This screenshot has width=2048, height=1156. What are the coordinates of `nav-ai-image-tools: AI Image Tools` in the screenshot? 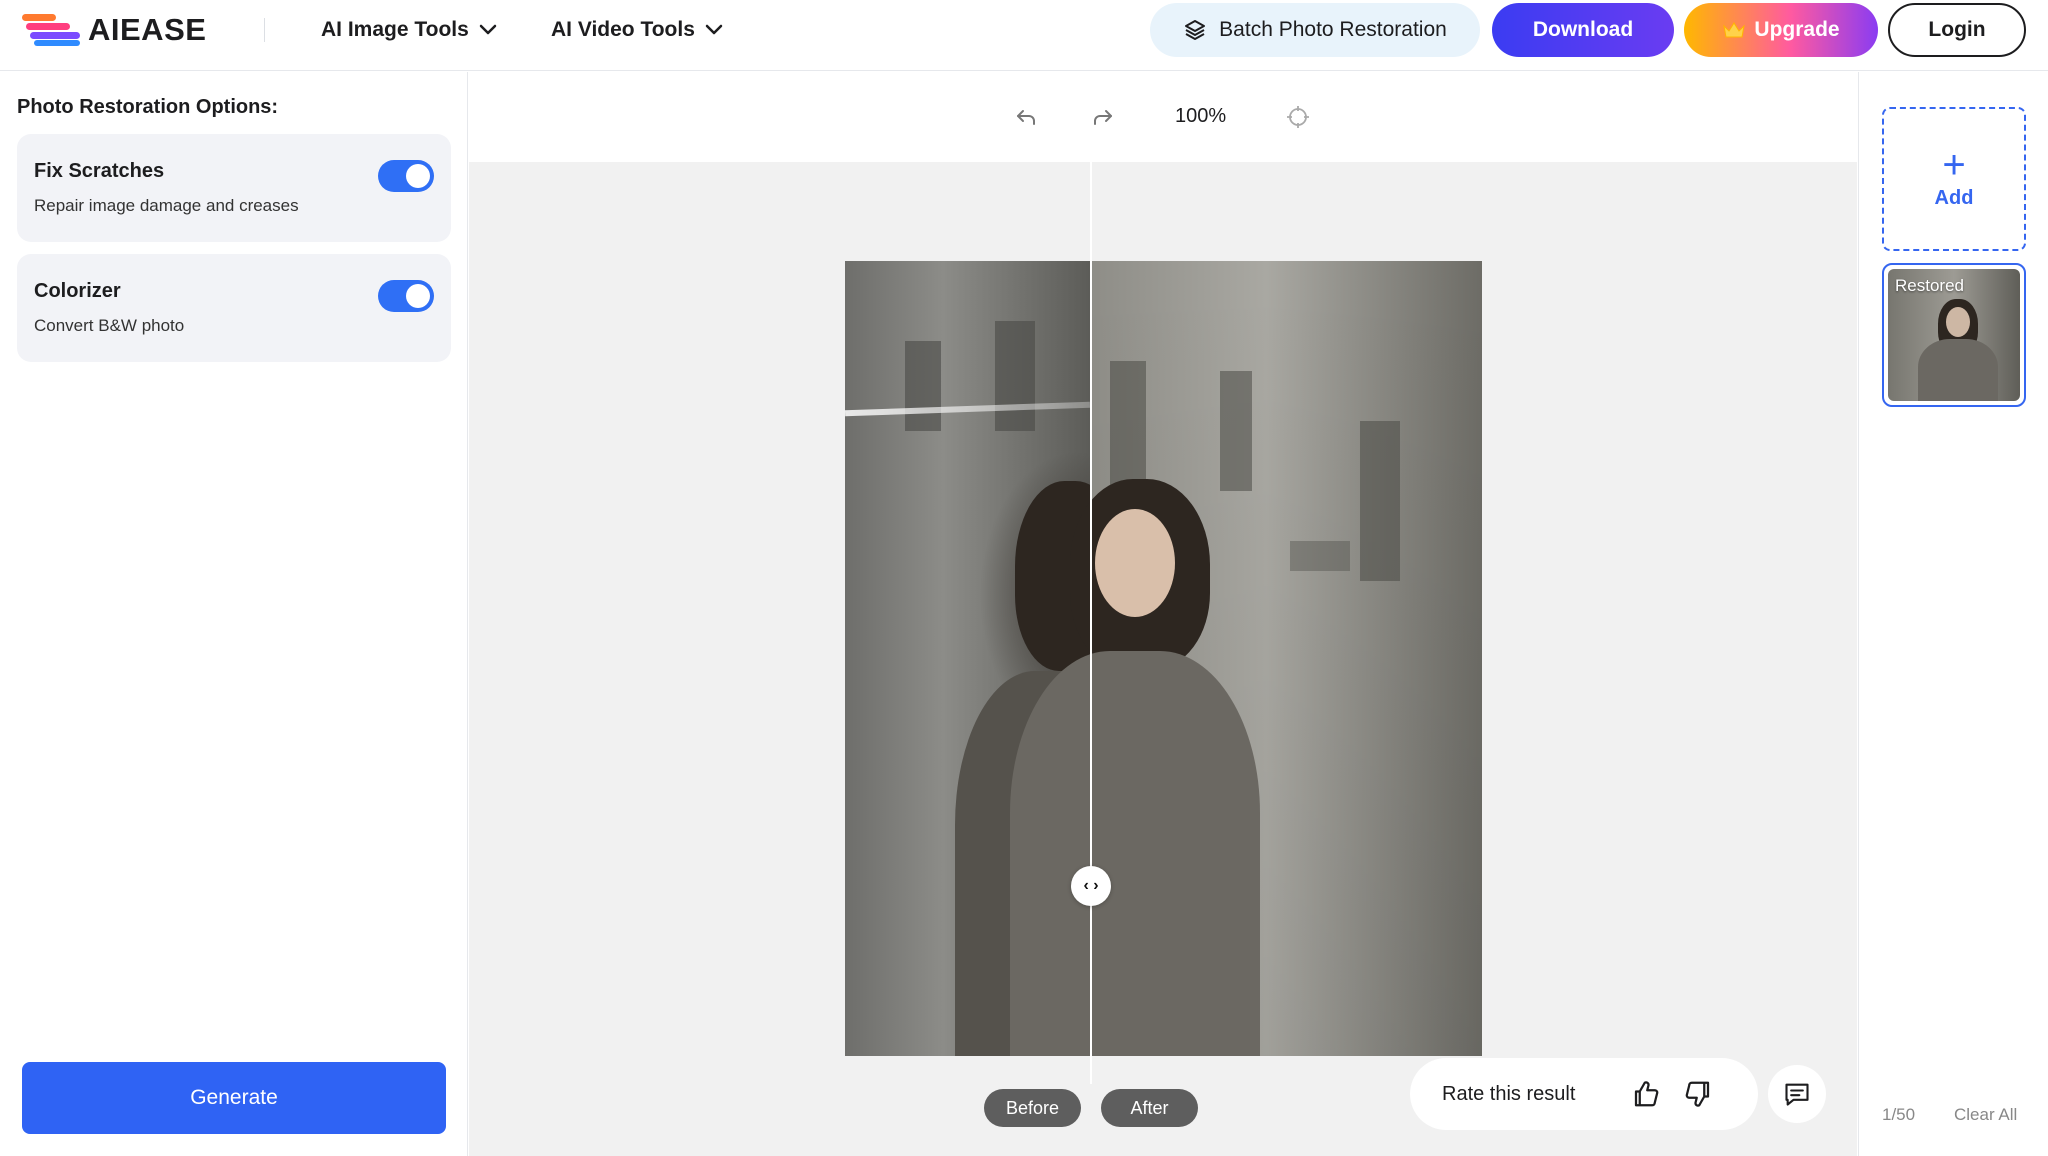 It's located at (409, 30).